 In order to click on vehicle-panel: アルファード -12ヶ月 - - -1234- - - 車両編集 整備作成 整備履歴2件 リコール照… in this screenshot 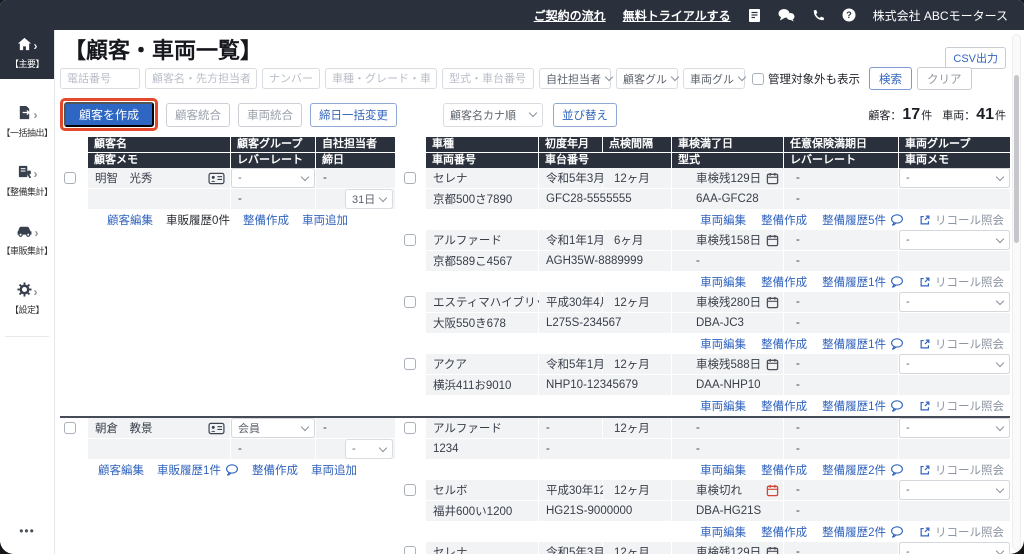, I will do `click(705, 486)`.